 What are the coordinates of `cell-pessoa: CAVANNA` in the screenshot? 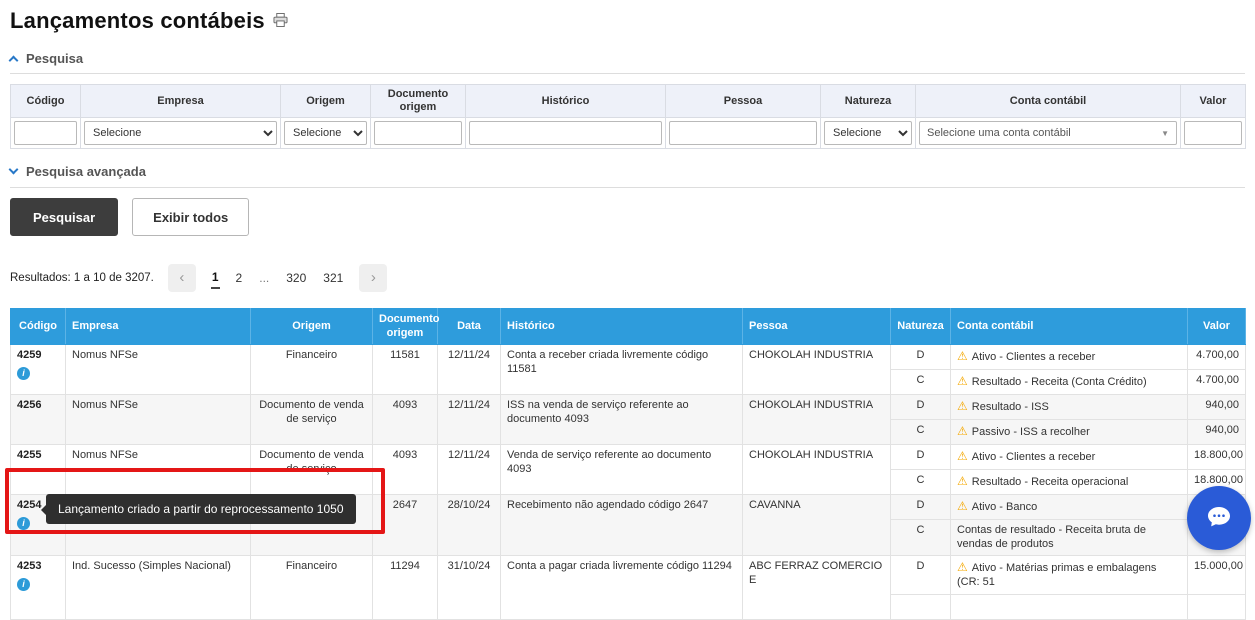 It's located at (816, 525).